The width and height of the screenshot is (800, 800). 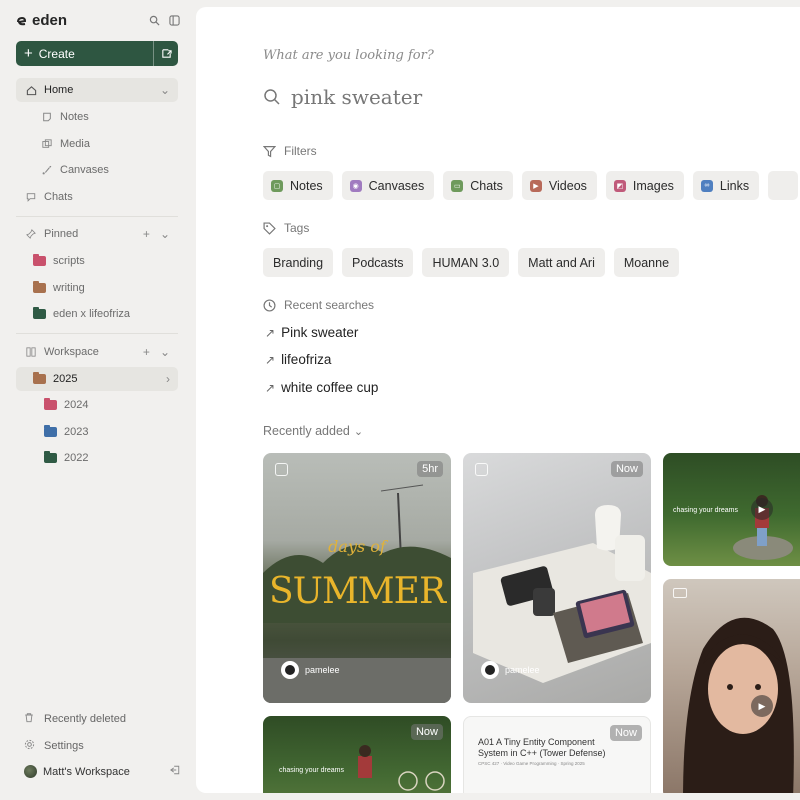 I want to click on recent-search-item: ↗ lifeofriza, so click(x=298, y=359).